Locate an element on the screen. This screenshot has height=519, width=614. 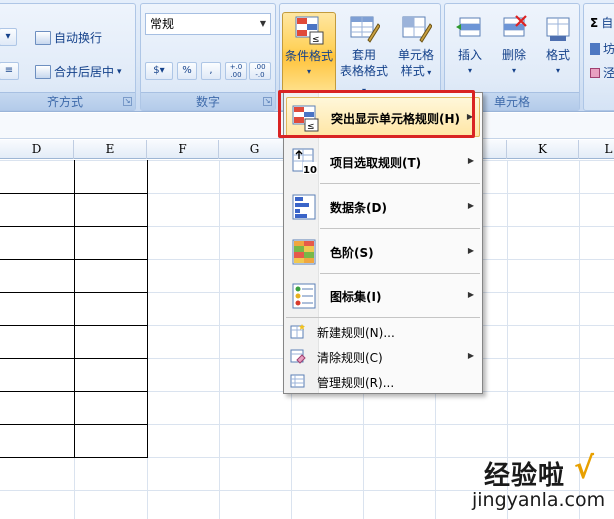
menu-label-color-scales: 色阶(S) is located at coordinates (352, 253).